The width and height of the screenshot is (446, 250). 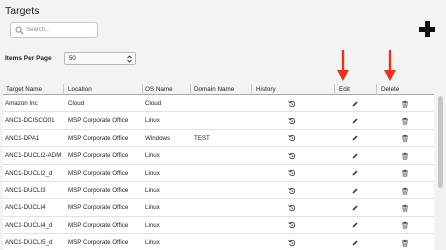 I want to click on table-row: Amazon Inc Cloud Cloud, so click(x=218, y=104).